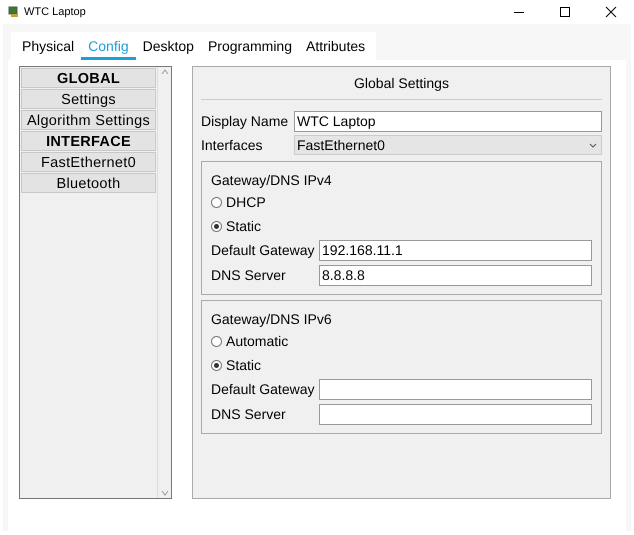 The width and height of the screenshot is (634, 535). What do you see at coordinates (88, 162) in the screenshot?
I see `sidebar-item: FastEthernet0` at bounding box center [88, 162].